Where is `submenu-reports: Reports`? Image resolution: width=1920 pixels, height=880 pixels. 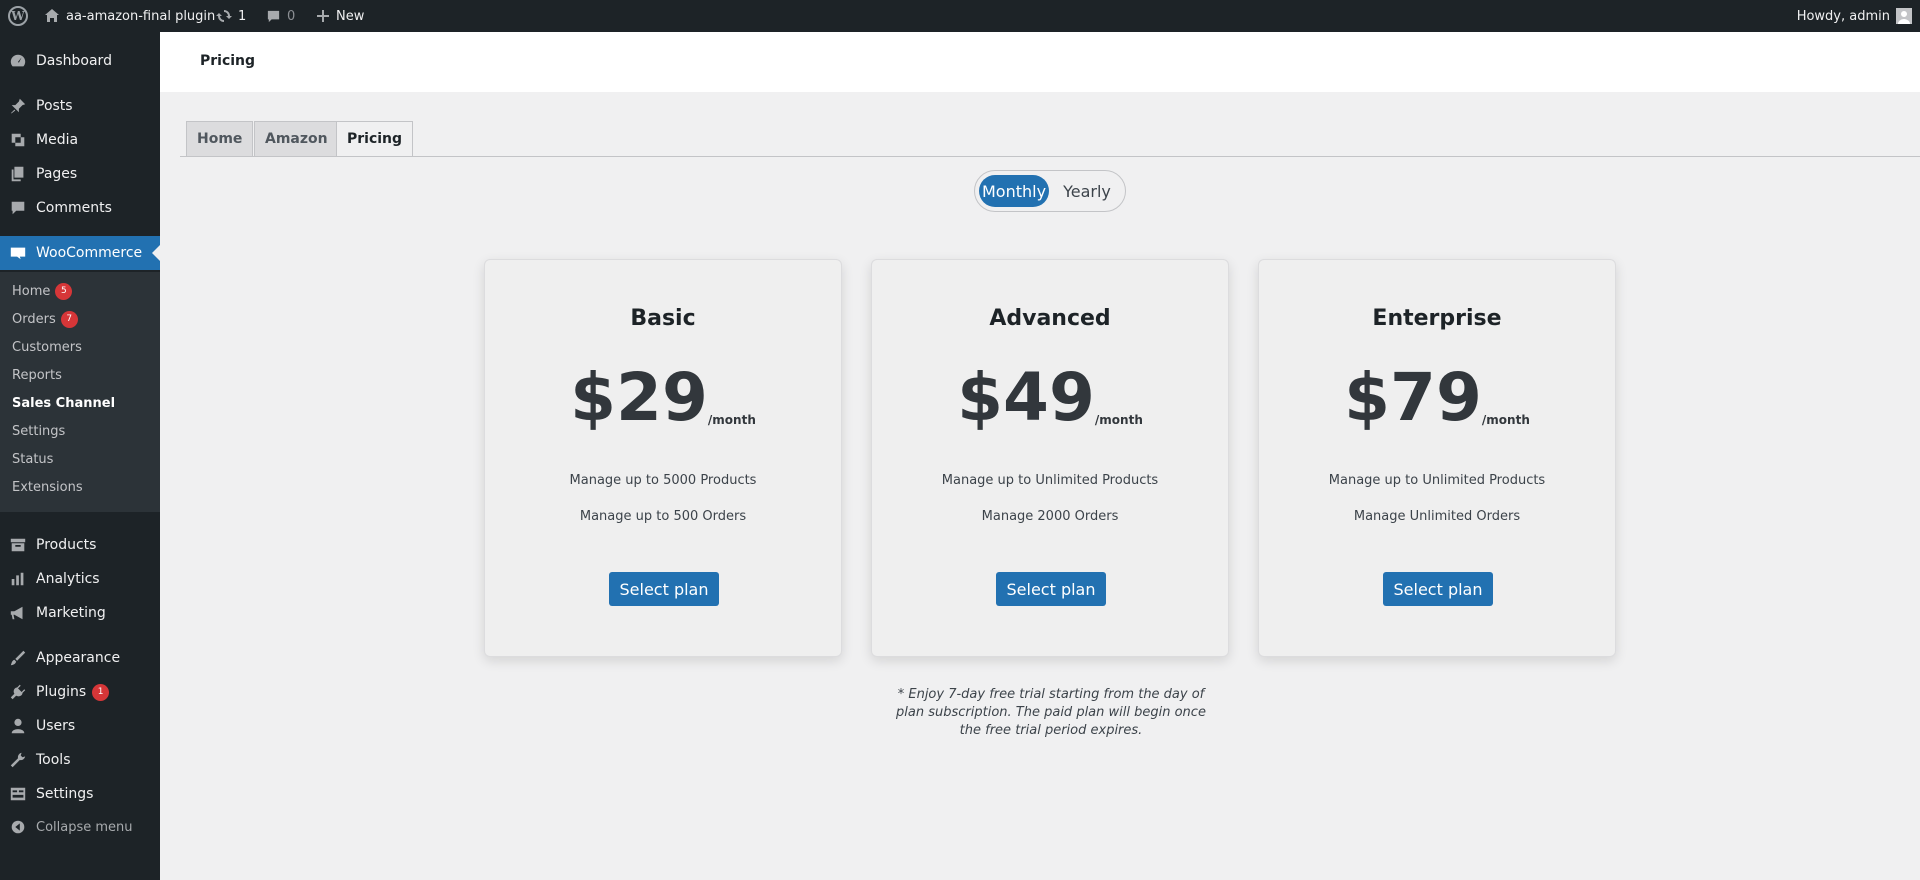
submenu-reports: Reports is located at coordinates (37, 375).